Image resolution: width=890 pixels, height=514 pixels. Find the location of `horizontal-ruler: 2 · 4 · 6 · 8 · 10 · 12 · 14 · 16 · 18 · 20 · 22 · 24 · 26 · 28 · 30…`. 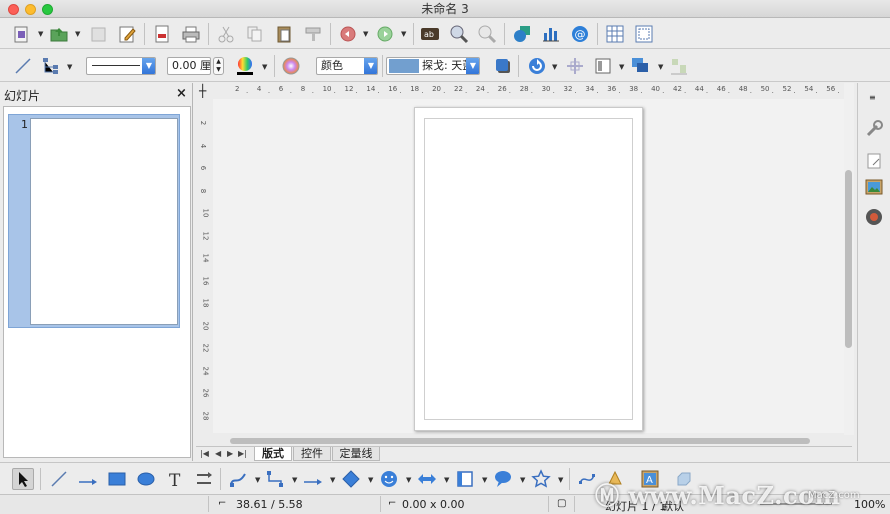

horizontal-ruler: 2 · 4 · 6 · 8 · 10 · 12 · 14 · 16 · 18 · 20 · 22 · 24 · 26 · 28 · 30… is located at coordinates (528, 91).